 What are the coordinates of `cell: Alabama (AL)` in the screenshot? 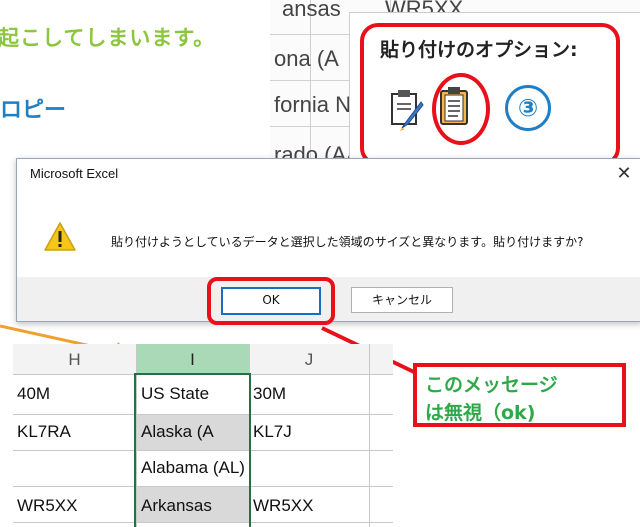 It's located at (193, 468).